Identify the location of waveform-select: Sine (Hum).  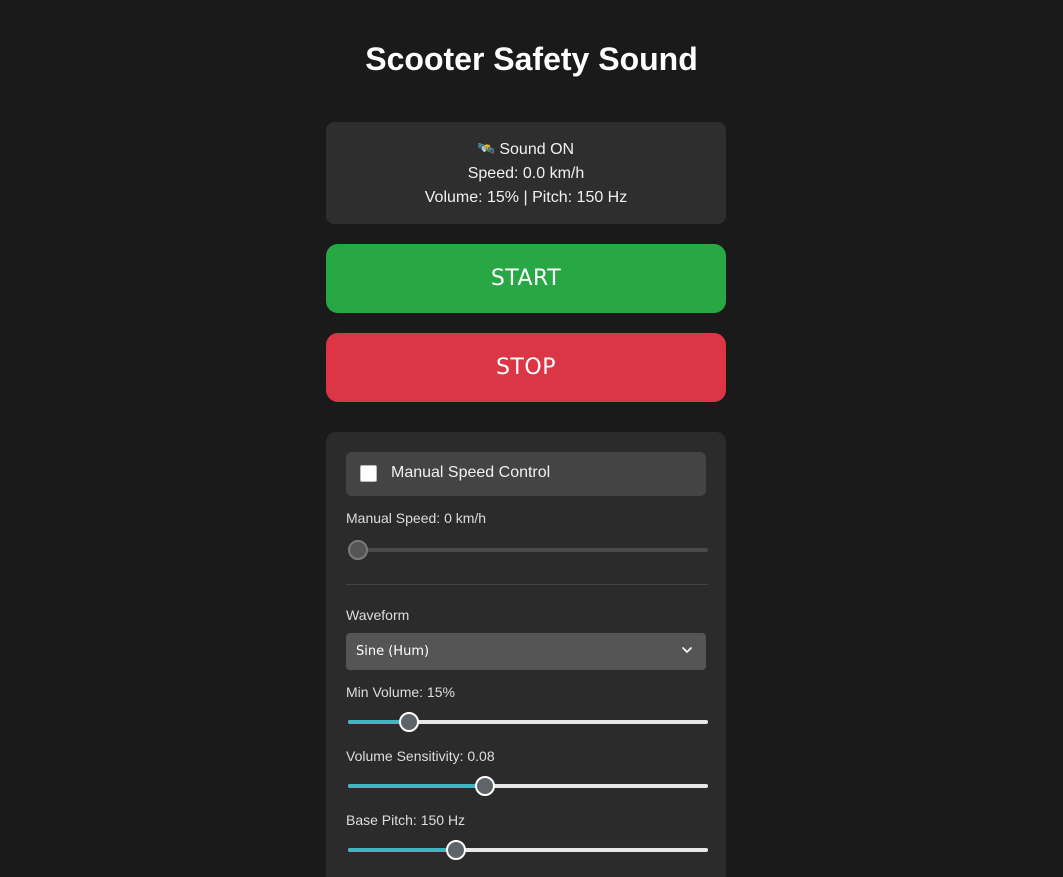
(526, 651).